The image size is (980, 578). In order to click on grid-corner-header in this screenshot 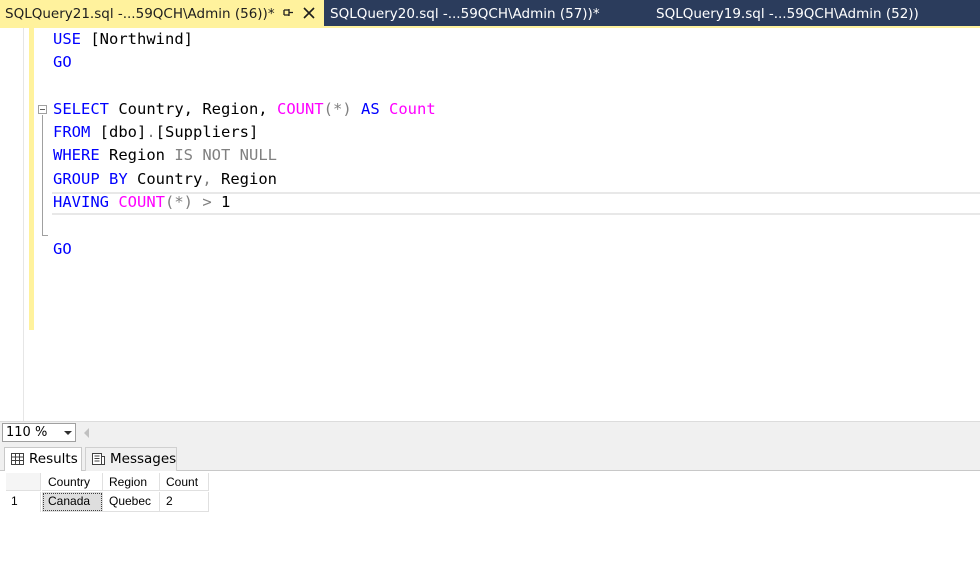, I will do `click(23, 482)`.